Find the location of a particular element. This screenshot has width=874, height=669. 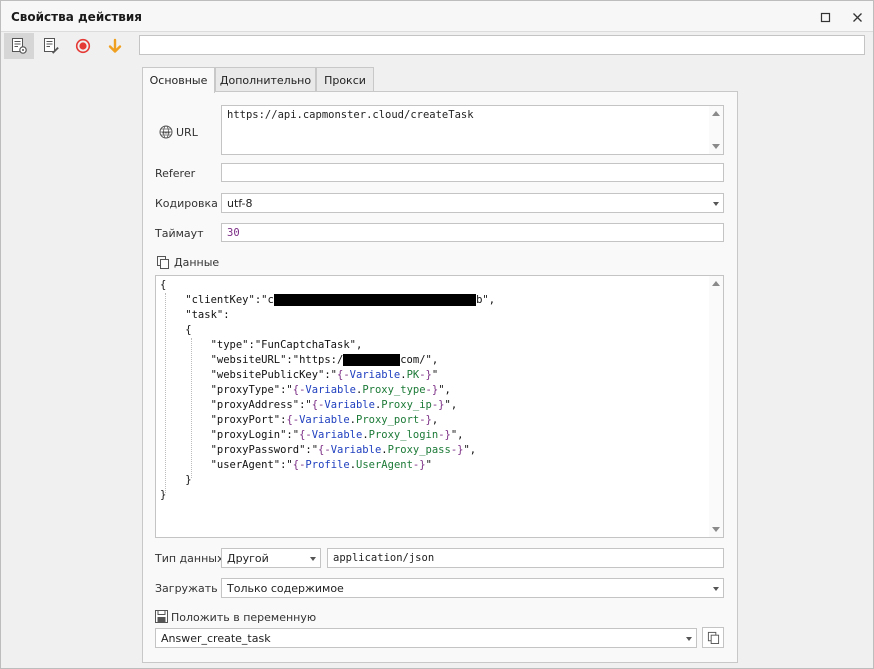

record-icon is located at coordinates (83, 46).